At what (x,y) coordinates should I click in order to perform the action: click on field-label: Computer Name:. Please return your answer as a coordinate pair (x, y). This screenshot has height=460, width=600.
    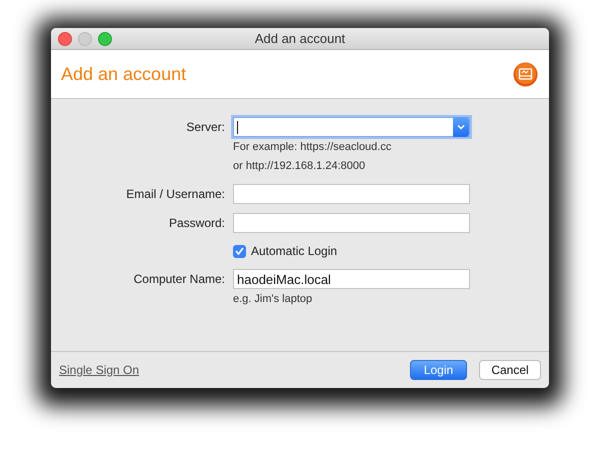
    Looking at the image, I should click on (179, 279).